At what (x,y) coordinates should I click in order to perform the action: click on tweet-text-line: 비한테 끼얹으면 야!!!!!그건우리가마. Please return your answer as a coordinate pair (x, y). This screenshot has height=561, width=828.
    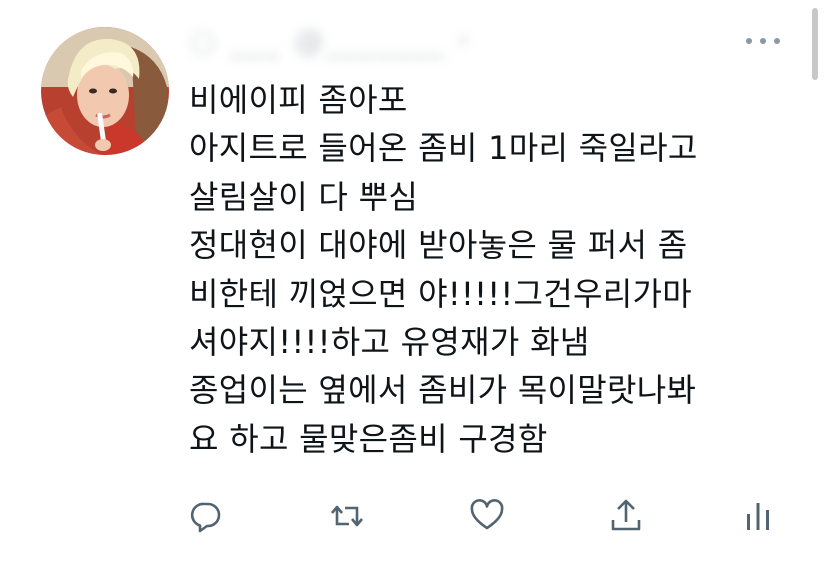
    Looking at the image, I should click on (440, 293).